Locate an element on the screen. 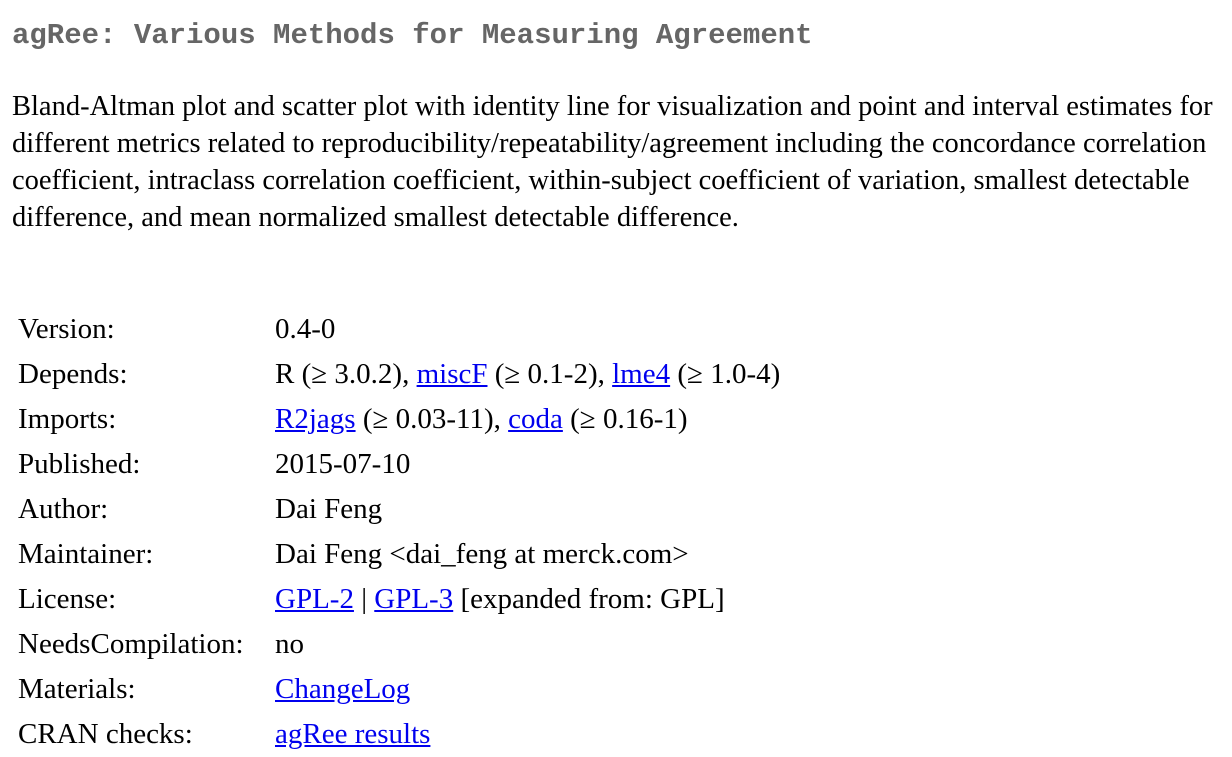 The width and height of the screenshot is (1232, 757). table-row-materials: Materials: ChangeLog is located at coordinates (399, 689).